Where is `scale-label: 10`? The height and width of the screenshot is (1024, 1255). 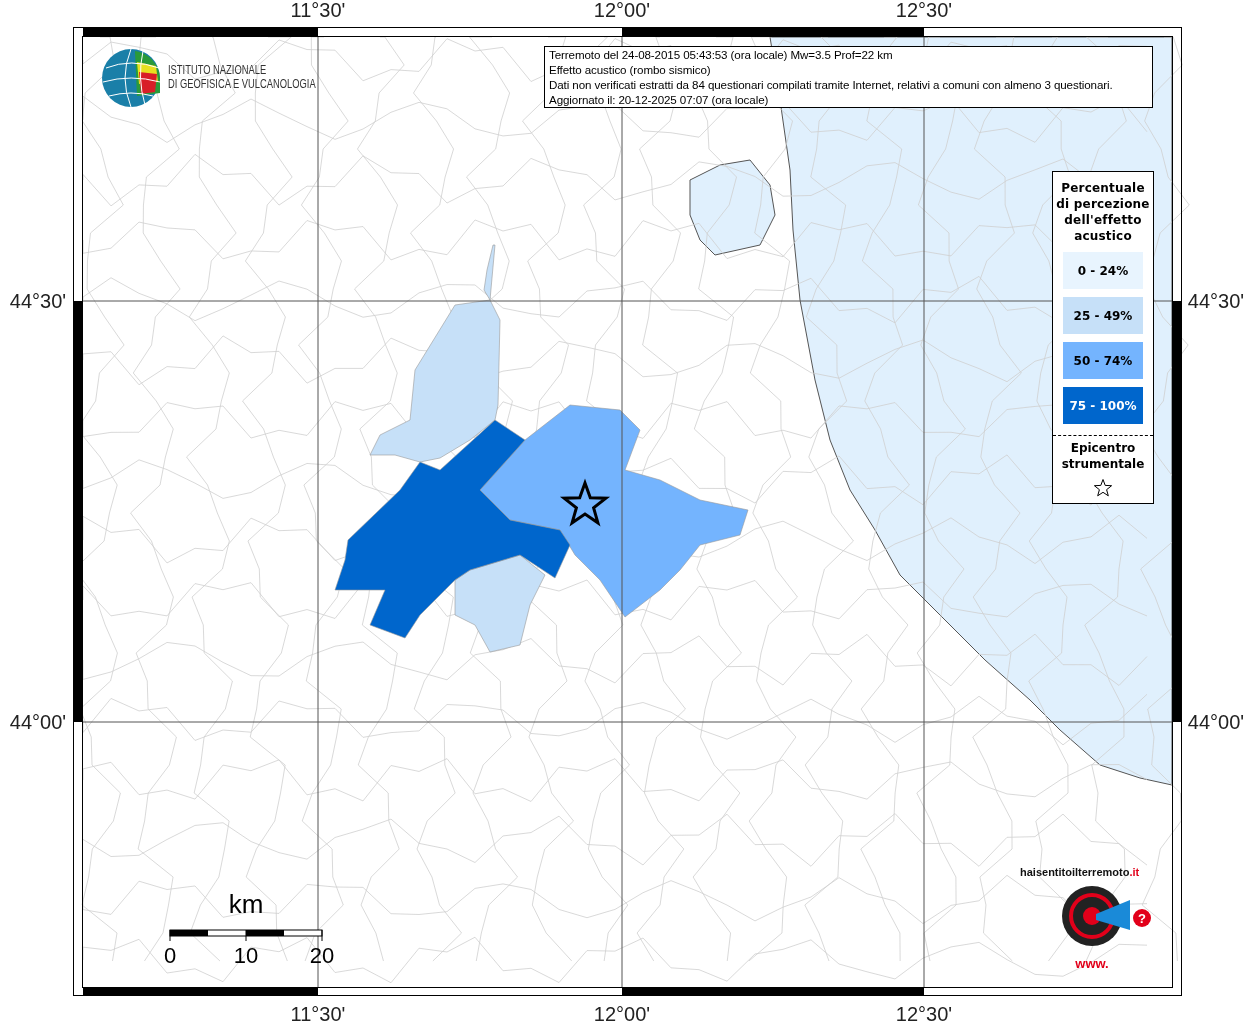 scale-label: 10 is located at coordinates (246, 956).